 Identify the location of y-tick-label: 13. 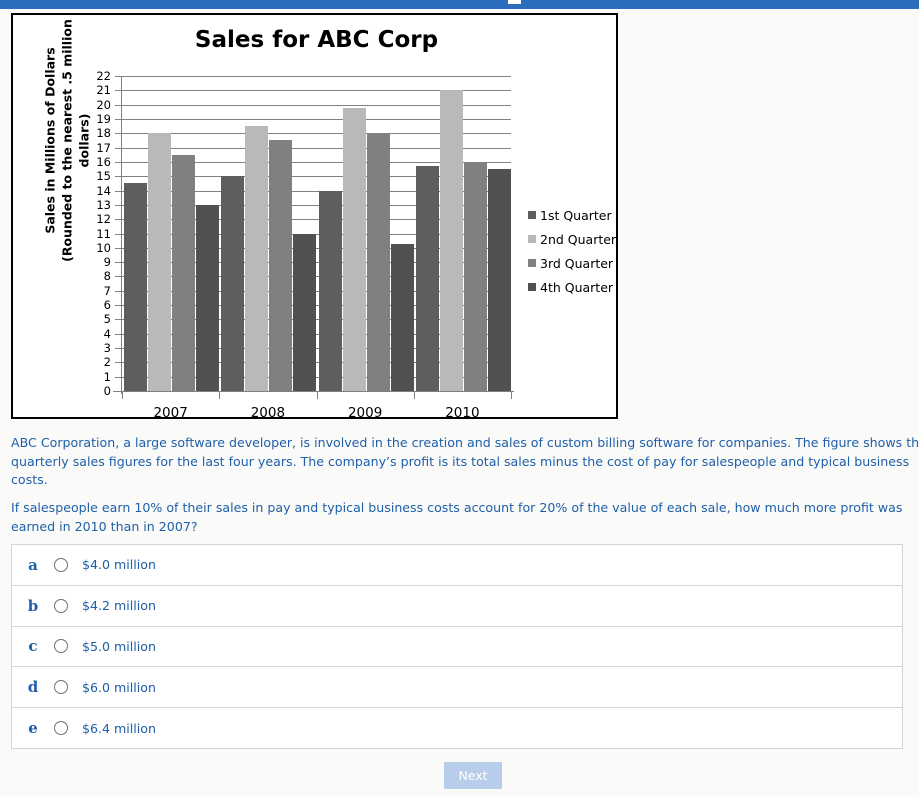
(103, 204).